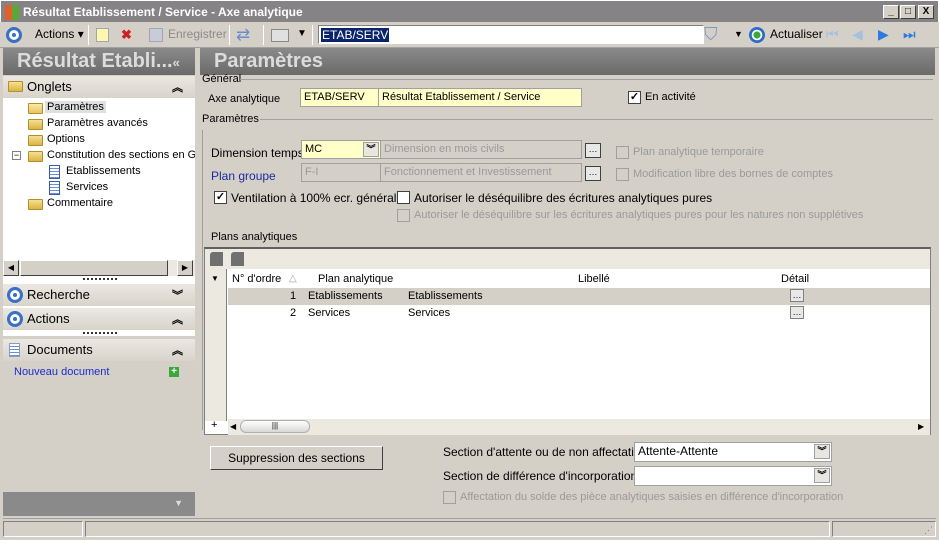 The width and height of the screenshot is (939, 540). I want to click on row-ordre: 2, so click(293, 313).